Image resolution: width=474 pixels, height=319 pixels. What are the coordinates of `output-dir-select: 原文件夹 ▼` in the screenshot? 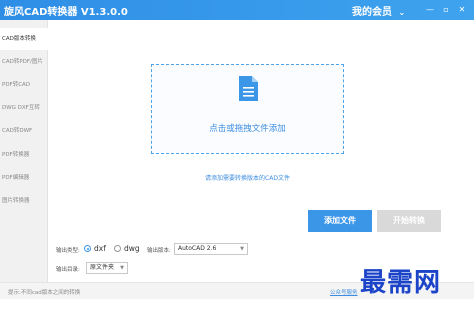 It's located at (107, 268).